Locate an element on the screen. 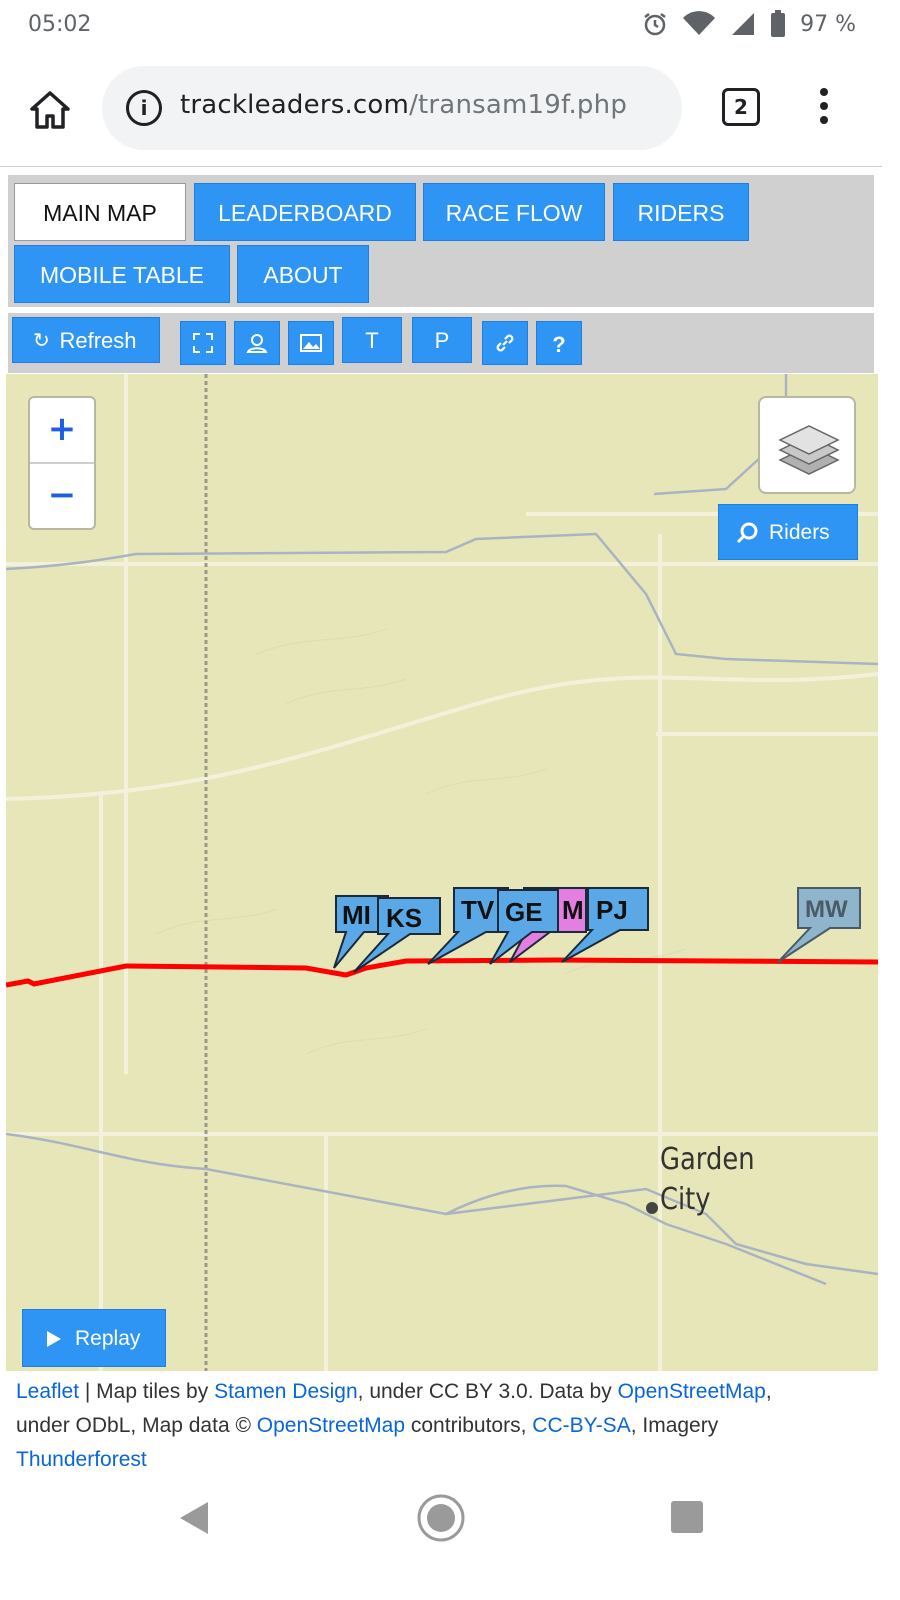 The image size is (900, 1600). back-icon is located at coordinates (194, 1518).